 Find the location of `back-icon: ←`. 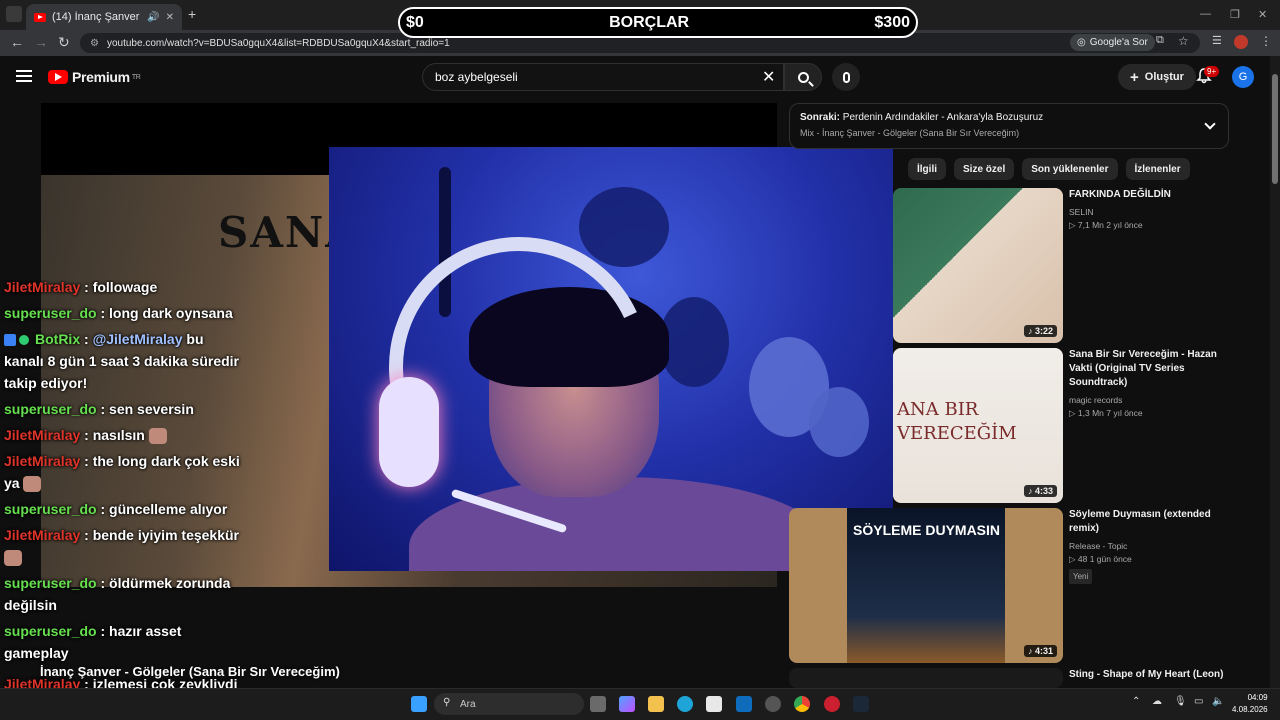

back-icon: ← is located at coordinates (17, 42).